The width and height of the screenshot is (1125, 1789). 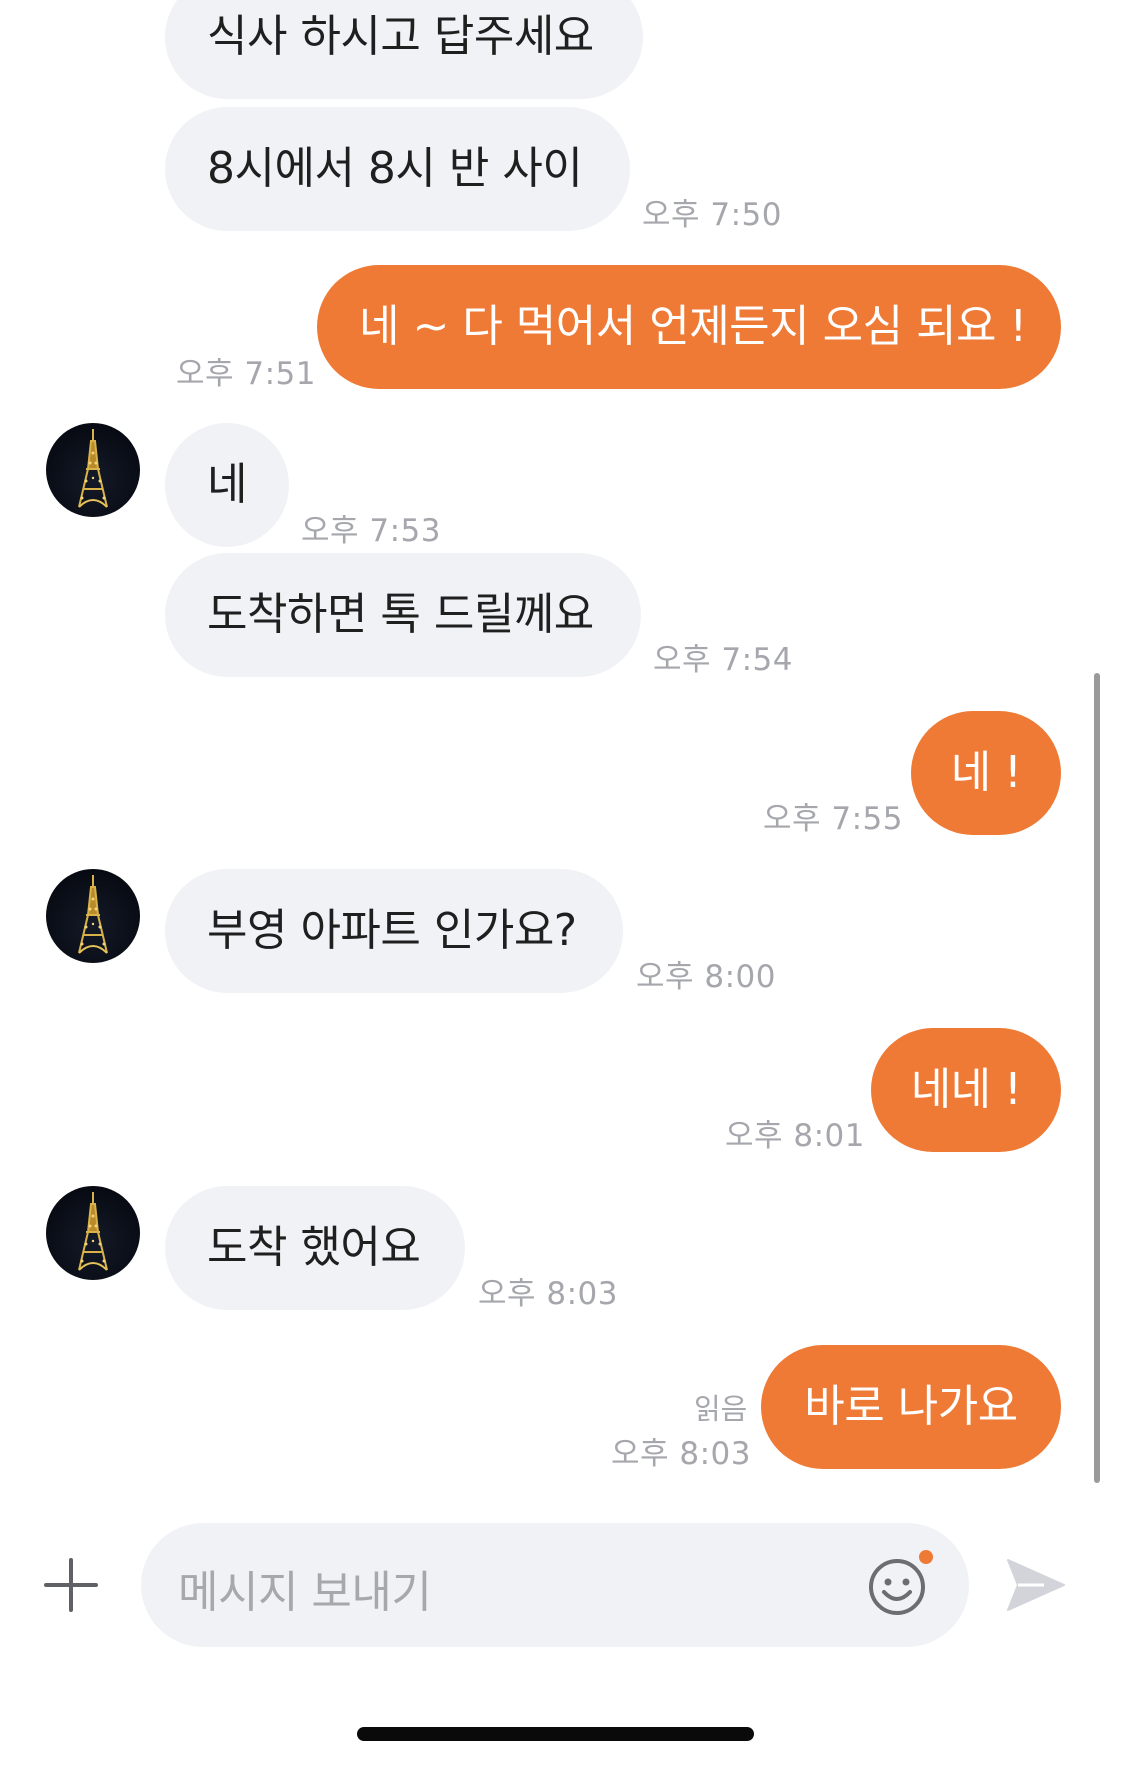 What do you see at coordinates (1036, 1585) in the screenshot?
I see `send-icon` at bounding box center [1036, 1585].